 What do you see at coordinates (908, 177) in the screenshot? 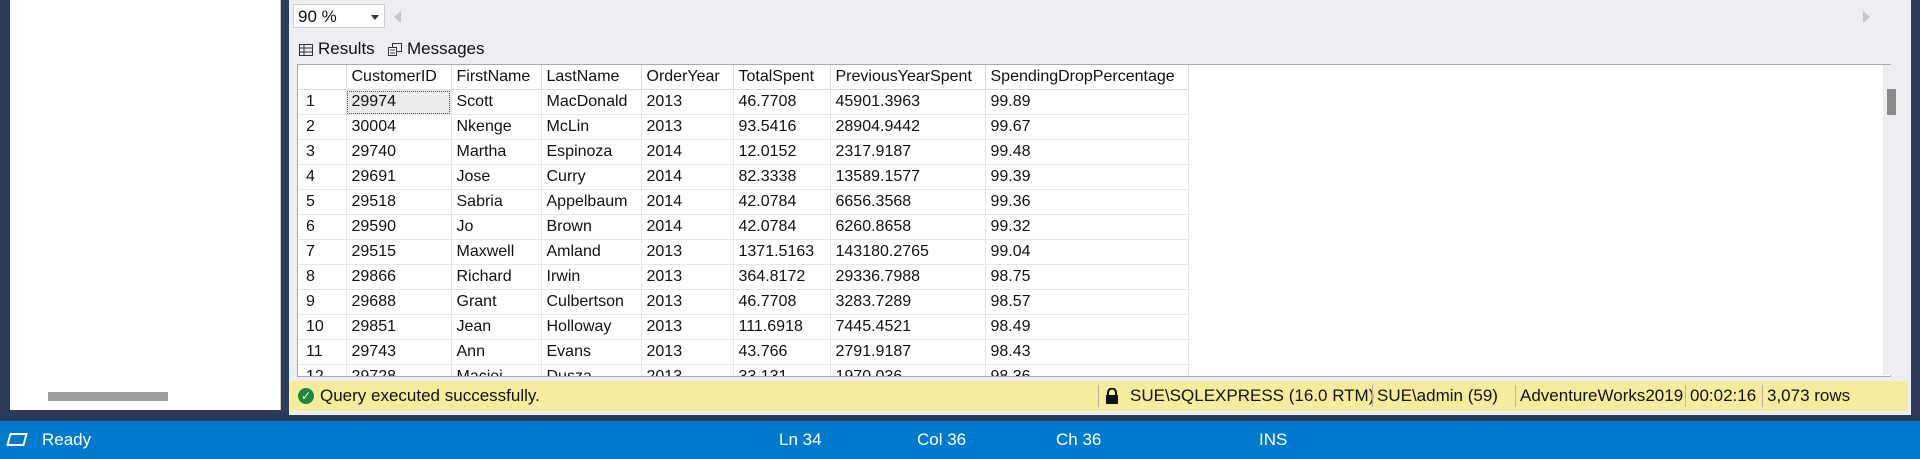
I see `table-cell: 13589.1577` at bounding box center [908, 177].